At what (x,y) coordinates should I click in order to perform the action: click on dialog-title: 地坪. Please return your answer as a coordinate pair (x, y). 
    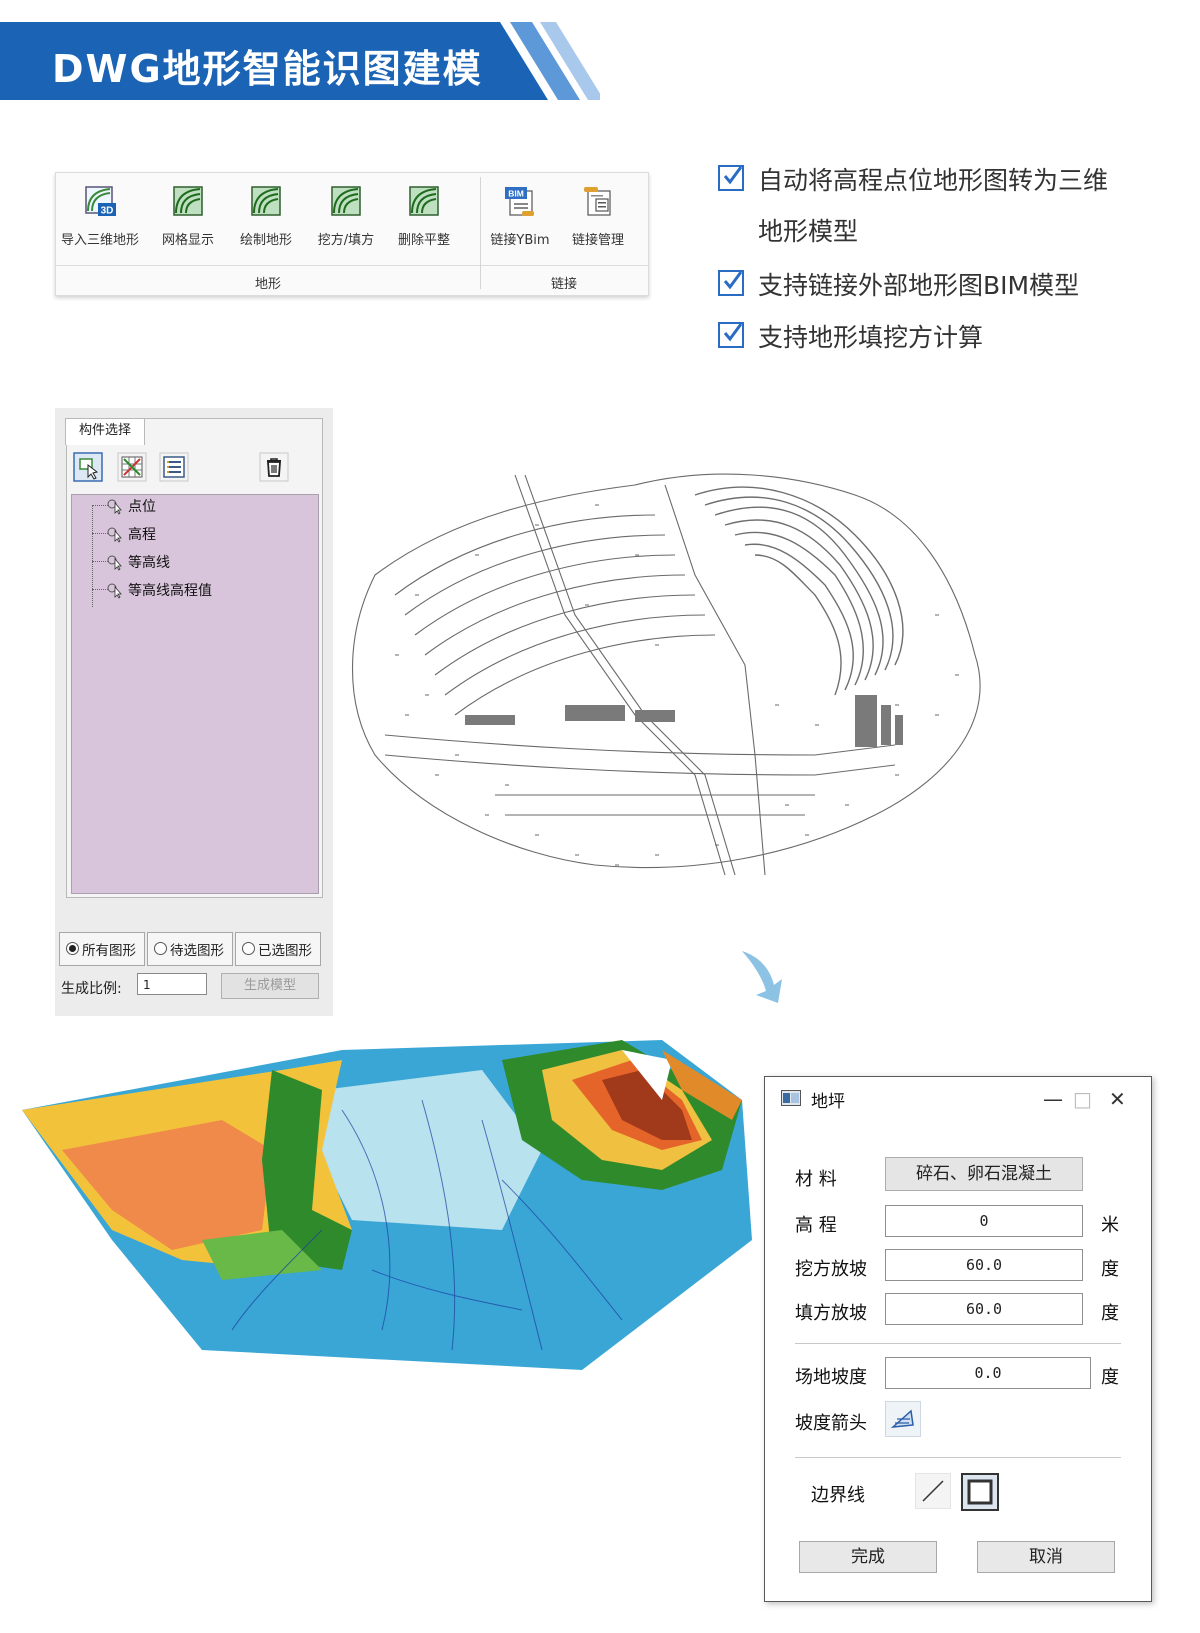
    Looking at the image, I should click on (828, 1102).